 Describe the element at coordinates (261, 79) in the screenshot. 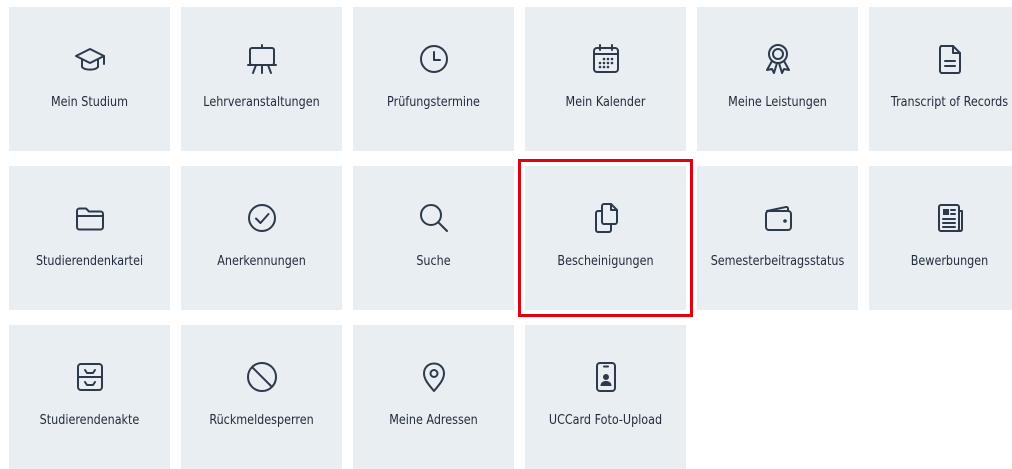

I see `tile-lehrveranstaltungen: Lehrveranstaltungen` at that location.